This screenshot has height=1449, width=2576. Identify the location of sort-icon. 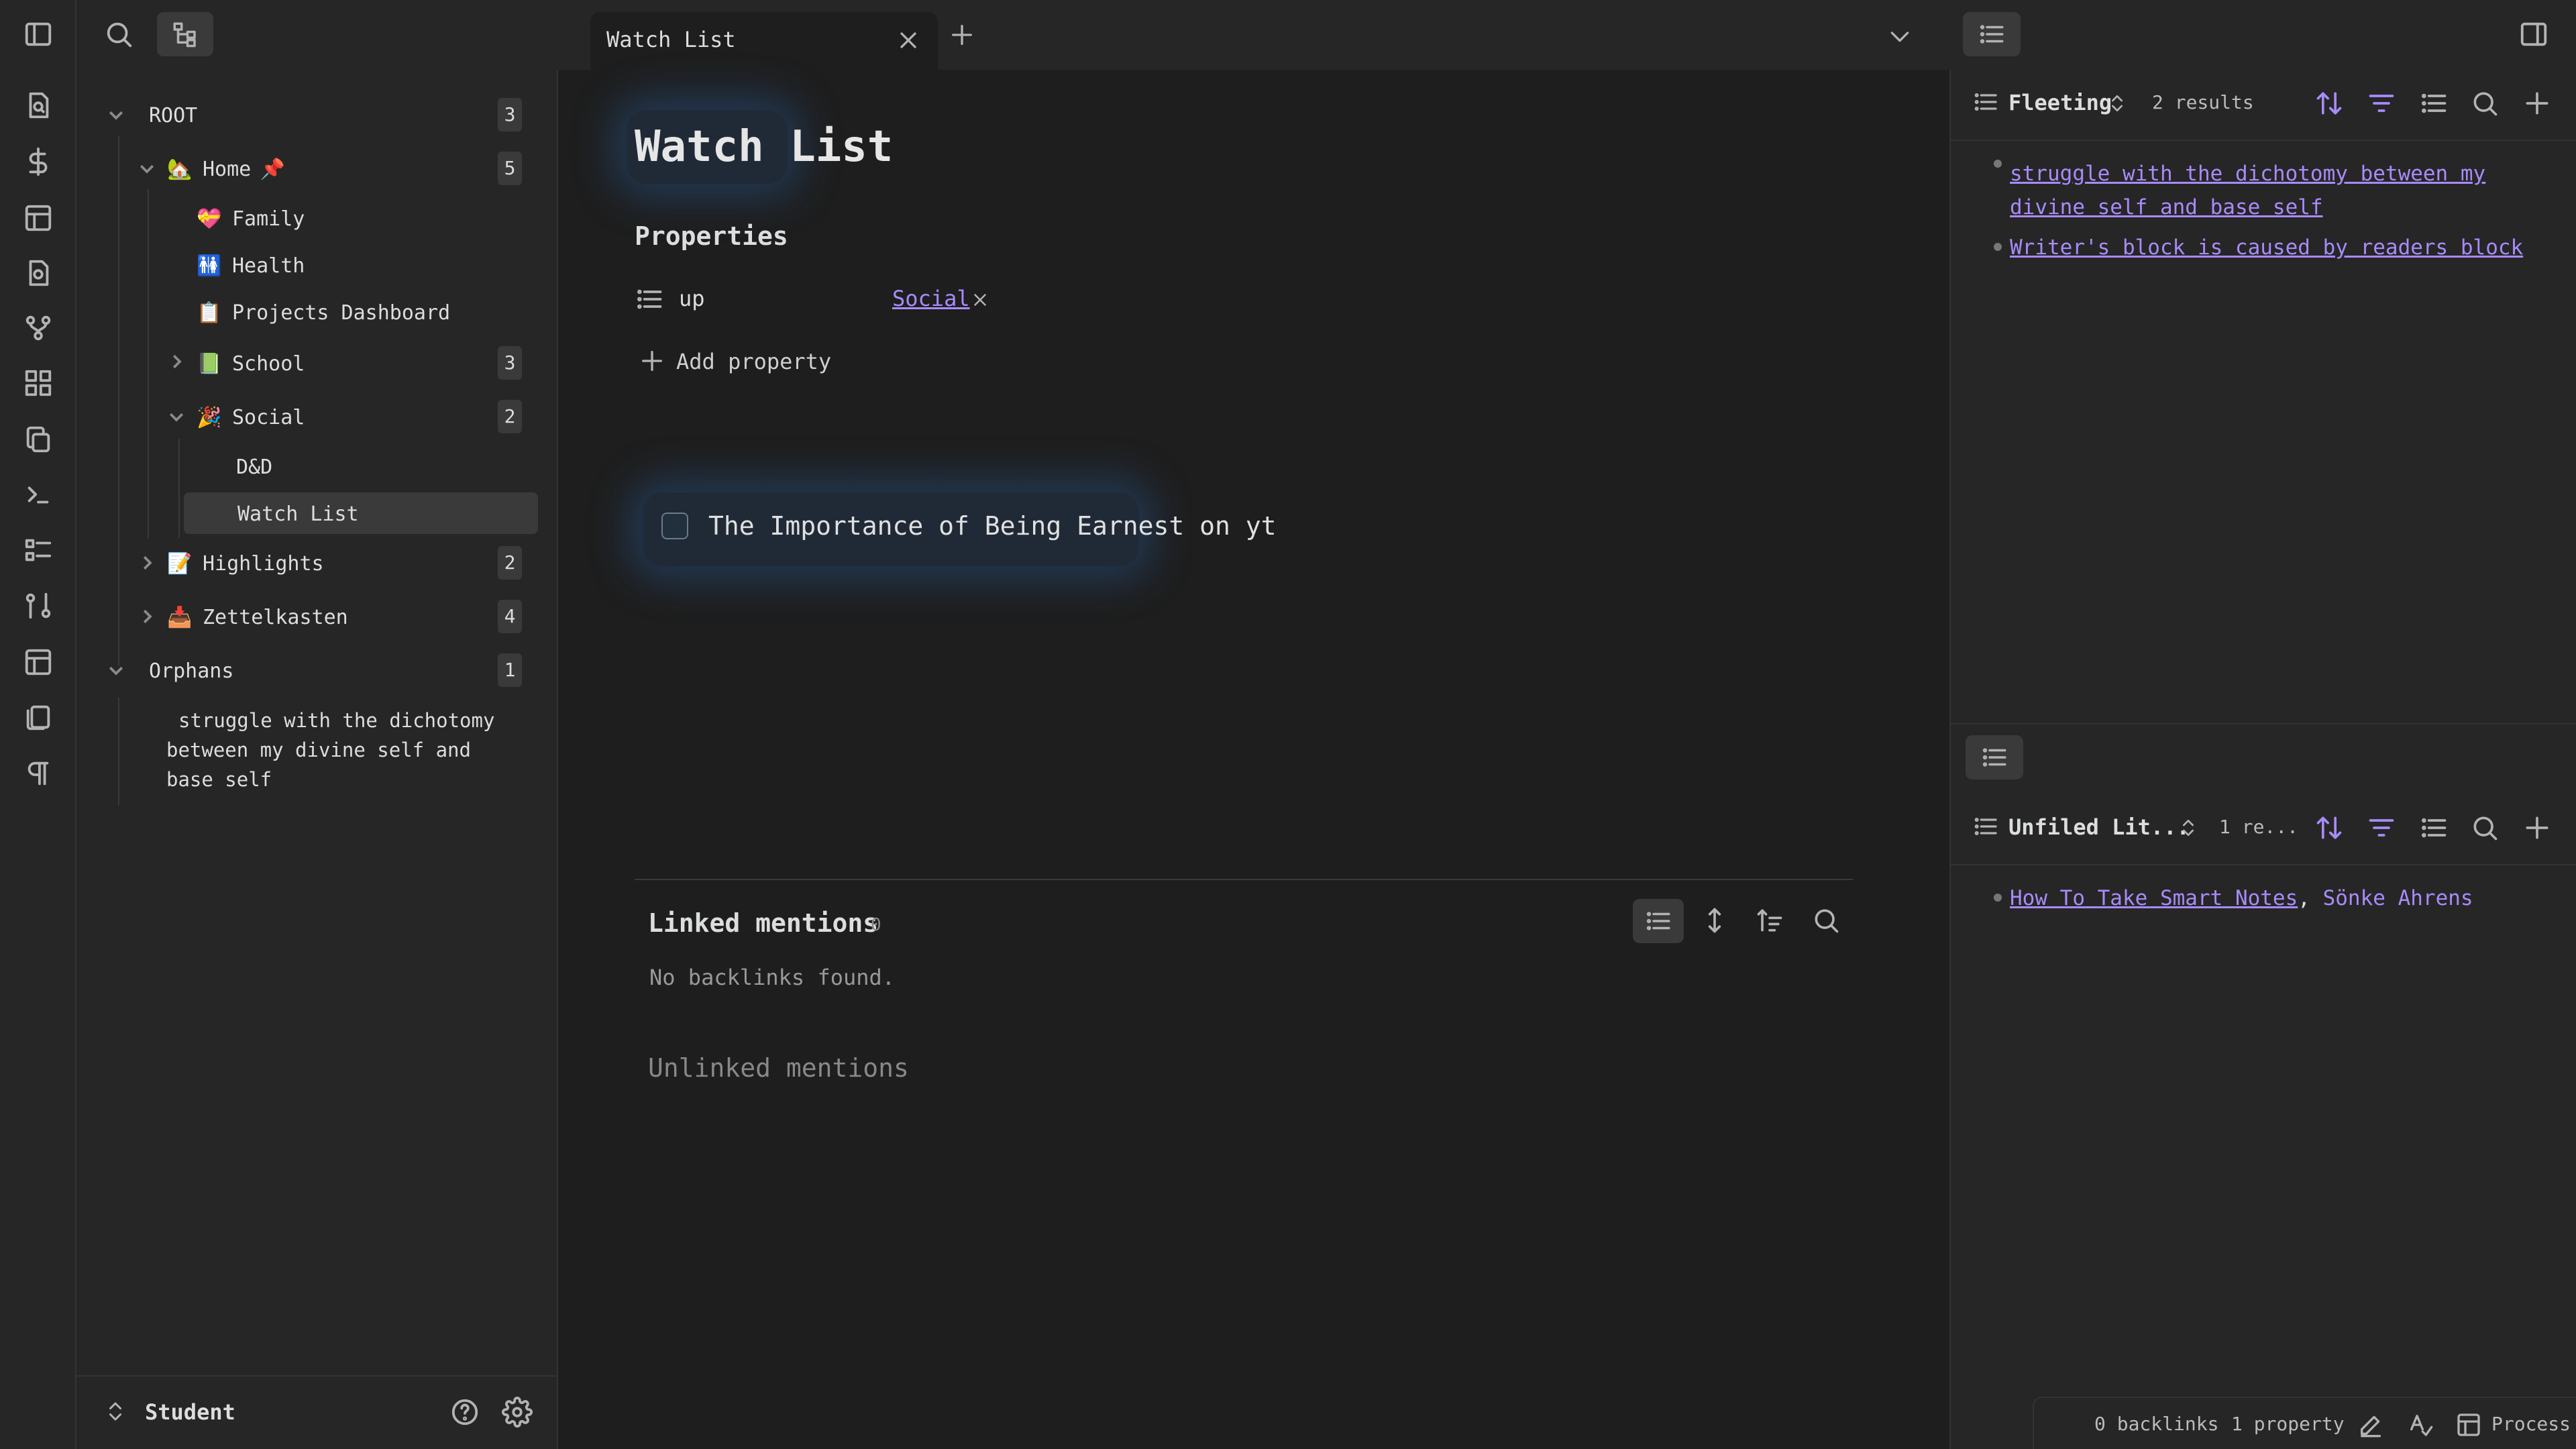
(1769, 920).